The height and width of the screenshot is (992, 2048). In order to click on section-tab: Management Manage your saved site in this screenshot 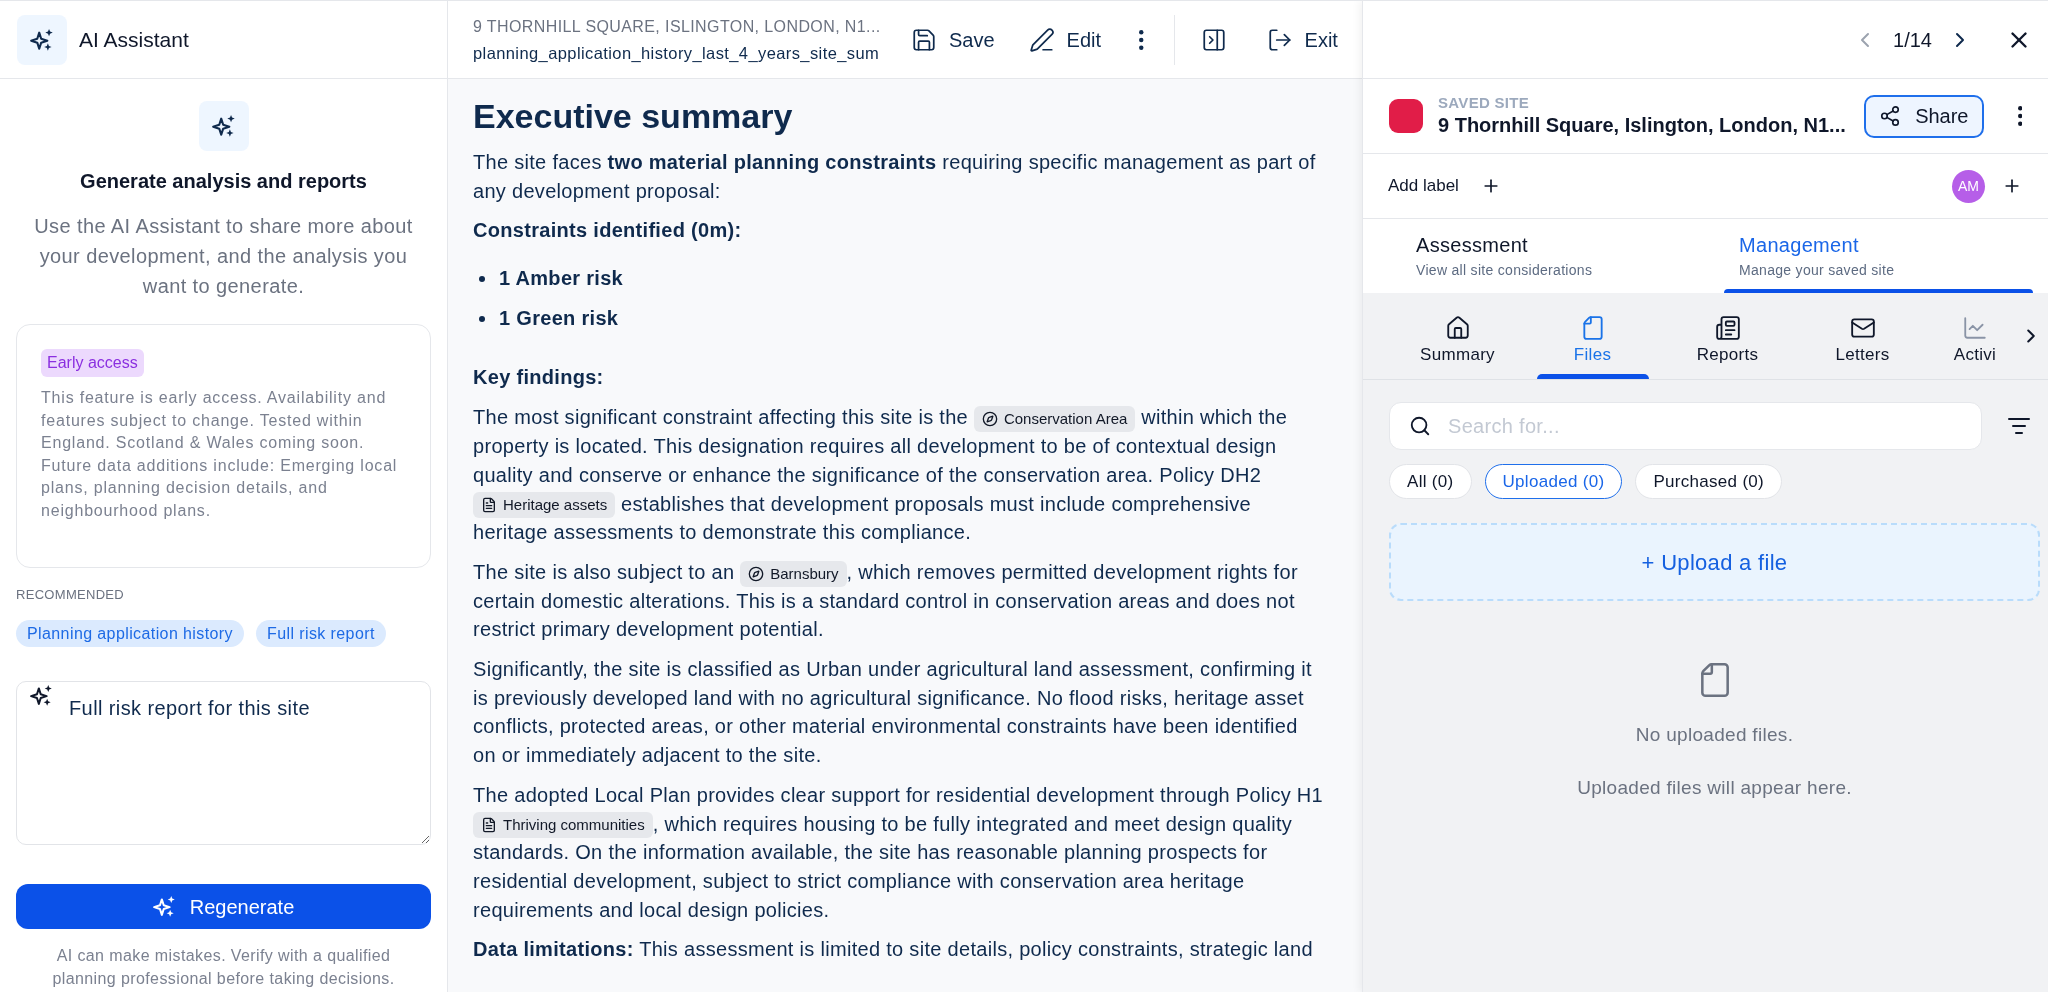, I will do `click(1878, 256)`.